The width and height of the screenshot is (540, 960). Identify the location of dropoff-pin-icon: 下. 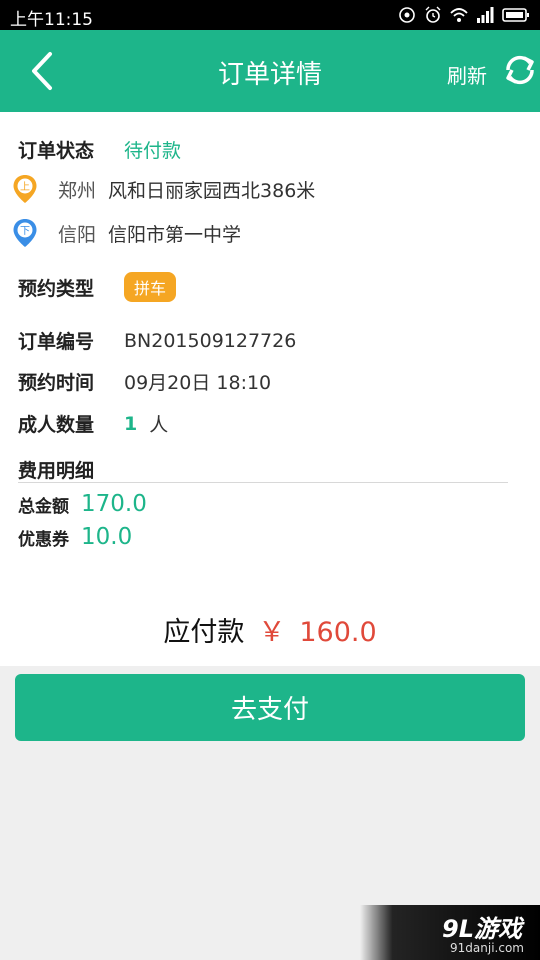
(25, 233).